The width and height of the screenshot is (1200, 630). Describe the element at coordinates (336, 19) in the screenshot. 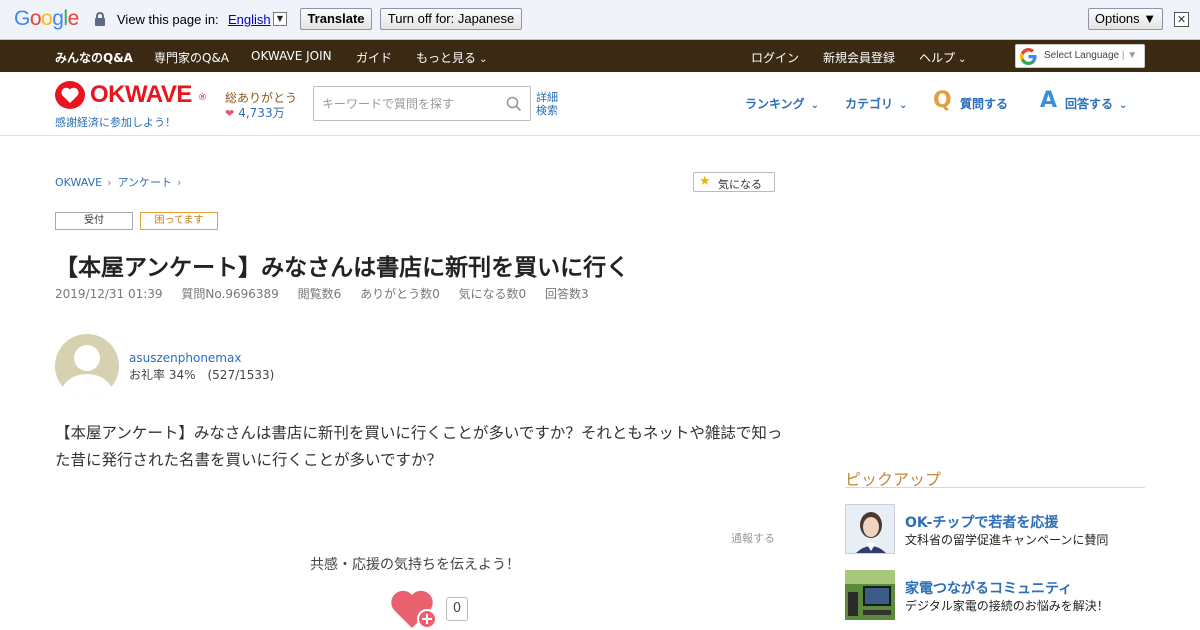

I see `translate-button: Translate` at that location.